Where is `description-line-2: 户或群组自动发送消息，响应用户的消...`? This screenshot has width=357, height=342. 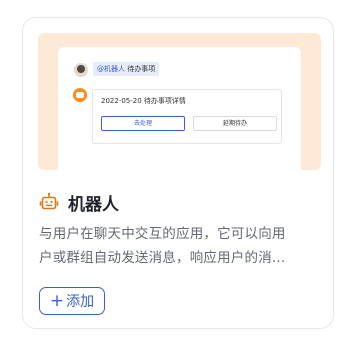 description-line-2: 户或群组自动发送消息，响应用户的消... is located at coordinates (162, 258).